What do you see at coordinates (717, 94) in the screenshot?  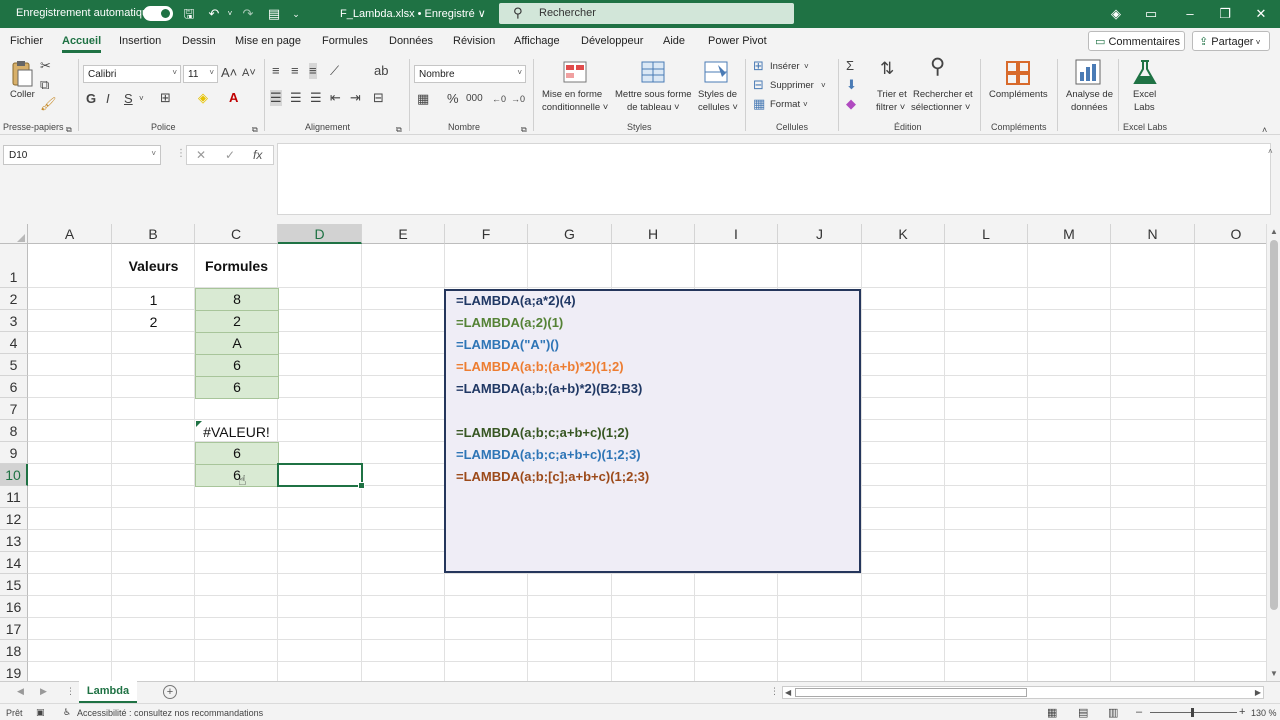 I see `cell-styles-line1: Styles de` at bounding box center [717, 94].